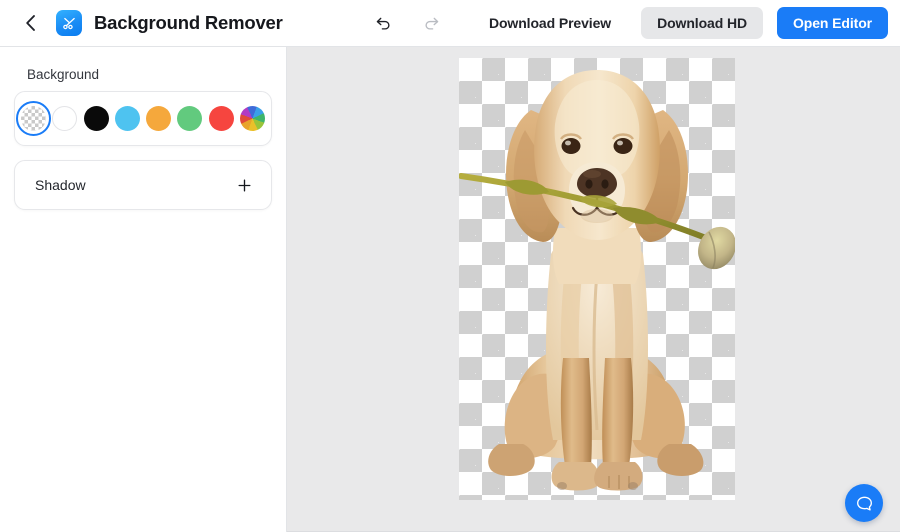 The width and height of the screenshot is (900, 532). Describe the element at coordinates (702, 23) in the screenshot. I see `download-hd-button: Download HD` at that location.